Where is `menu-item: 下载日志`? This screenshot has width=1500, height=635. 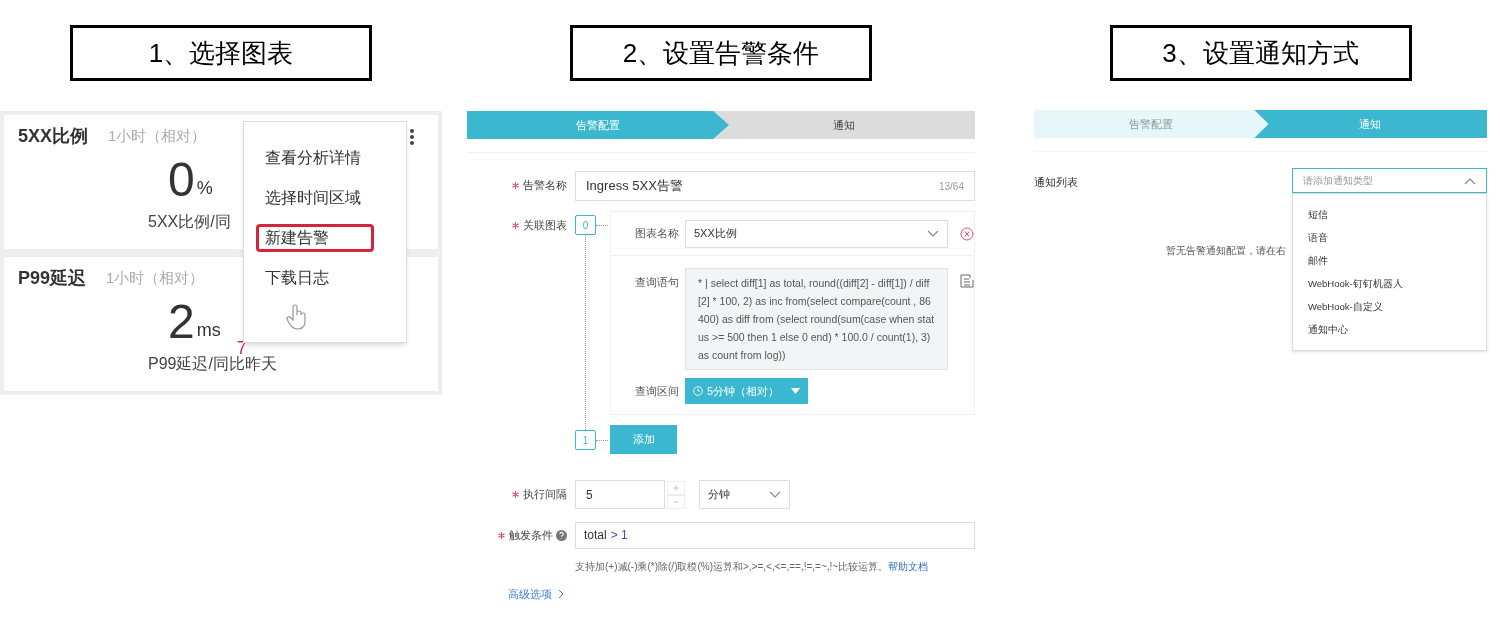 menu-item: 下载日志 is located at coordinates (315, 278).